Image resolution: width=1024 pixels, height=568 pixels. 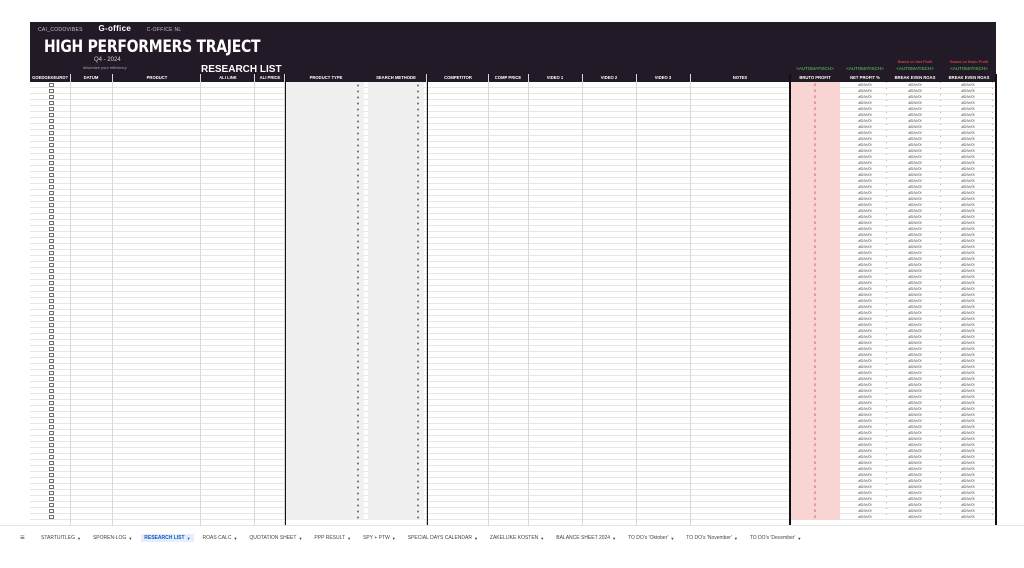 I want to click on header-notes: NOTES, so click(x=740, y=77).